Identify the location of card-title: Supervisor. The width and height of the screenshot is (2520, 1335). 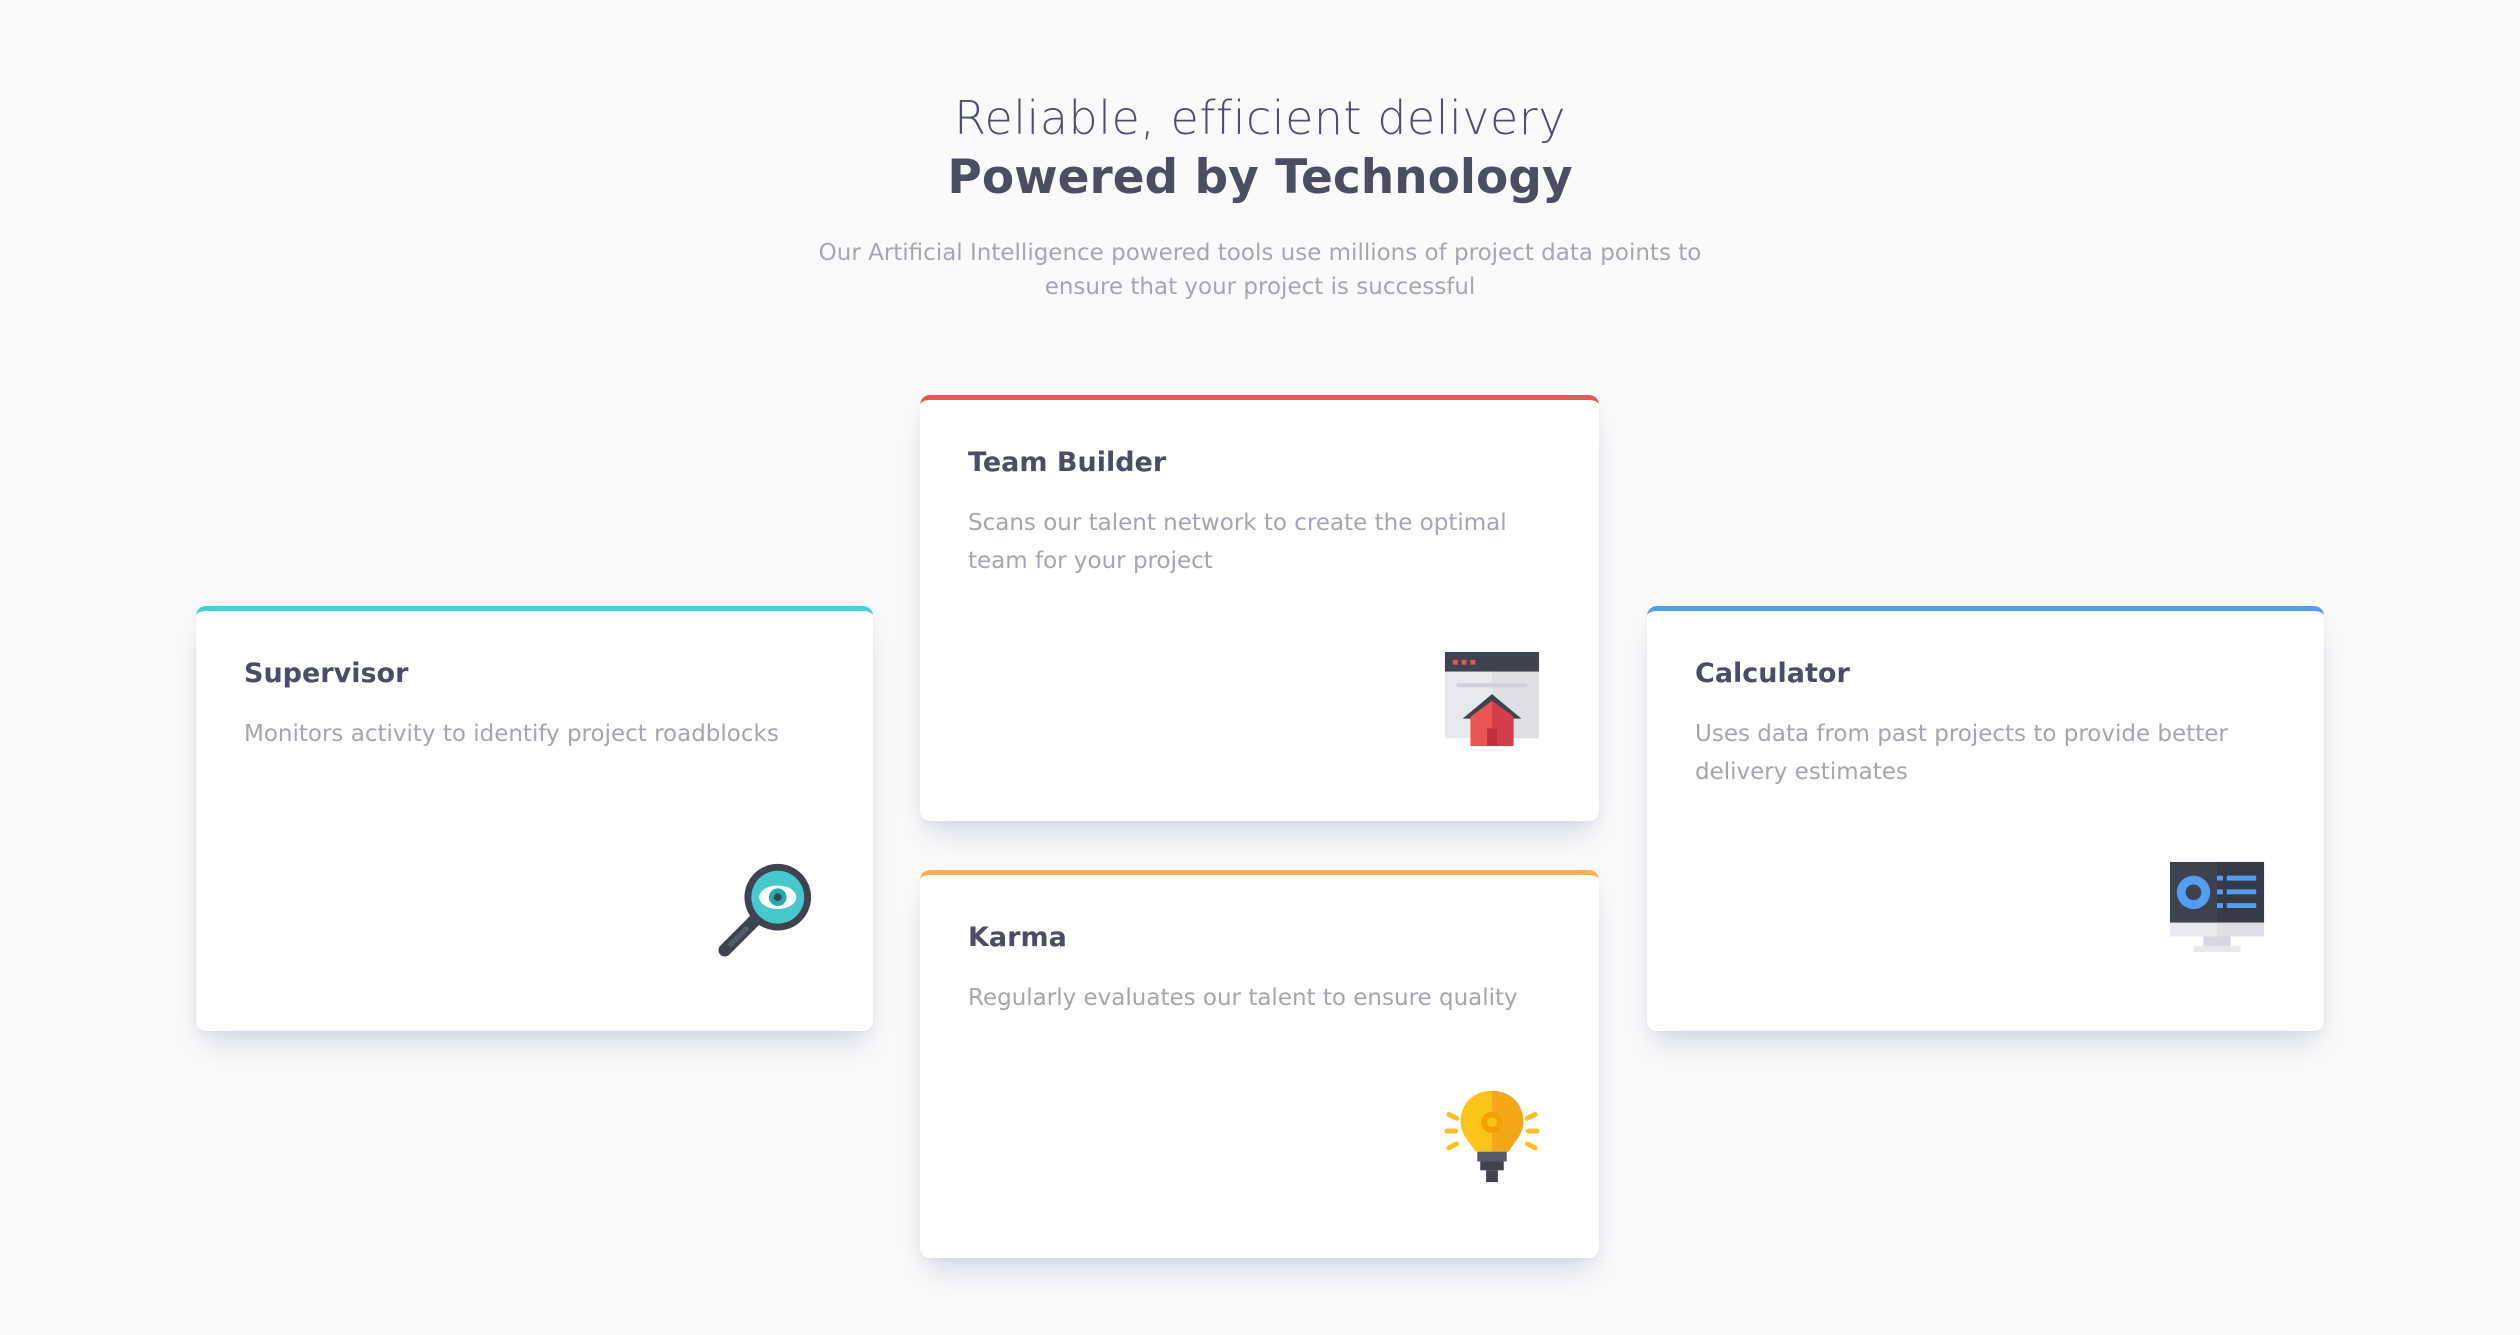
(326, 673).